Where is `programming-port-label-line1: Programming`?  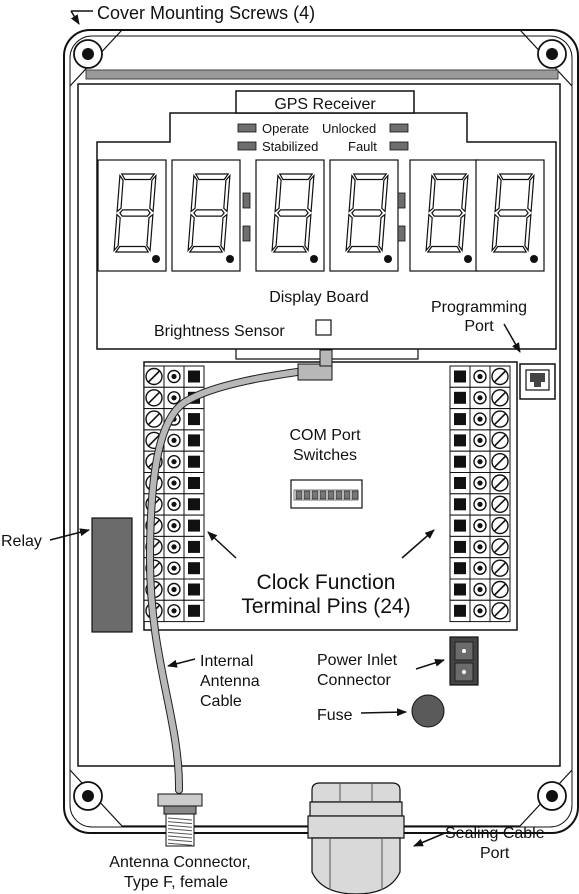
programming-port-label-line1: Programming is located at coordinates (479, 307).